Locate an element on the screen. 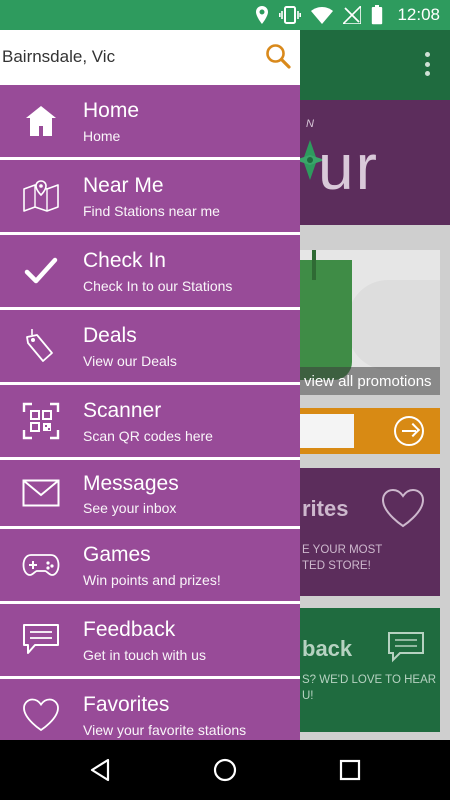 The height and width of the screenshot is (800, 450). battery-icon is located at coordinates (377, 15).